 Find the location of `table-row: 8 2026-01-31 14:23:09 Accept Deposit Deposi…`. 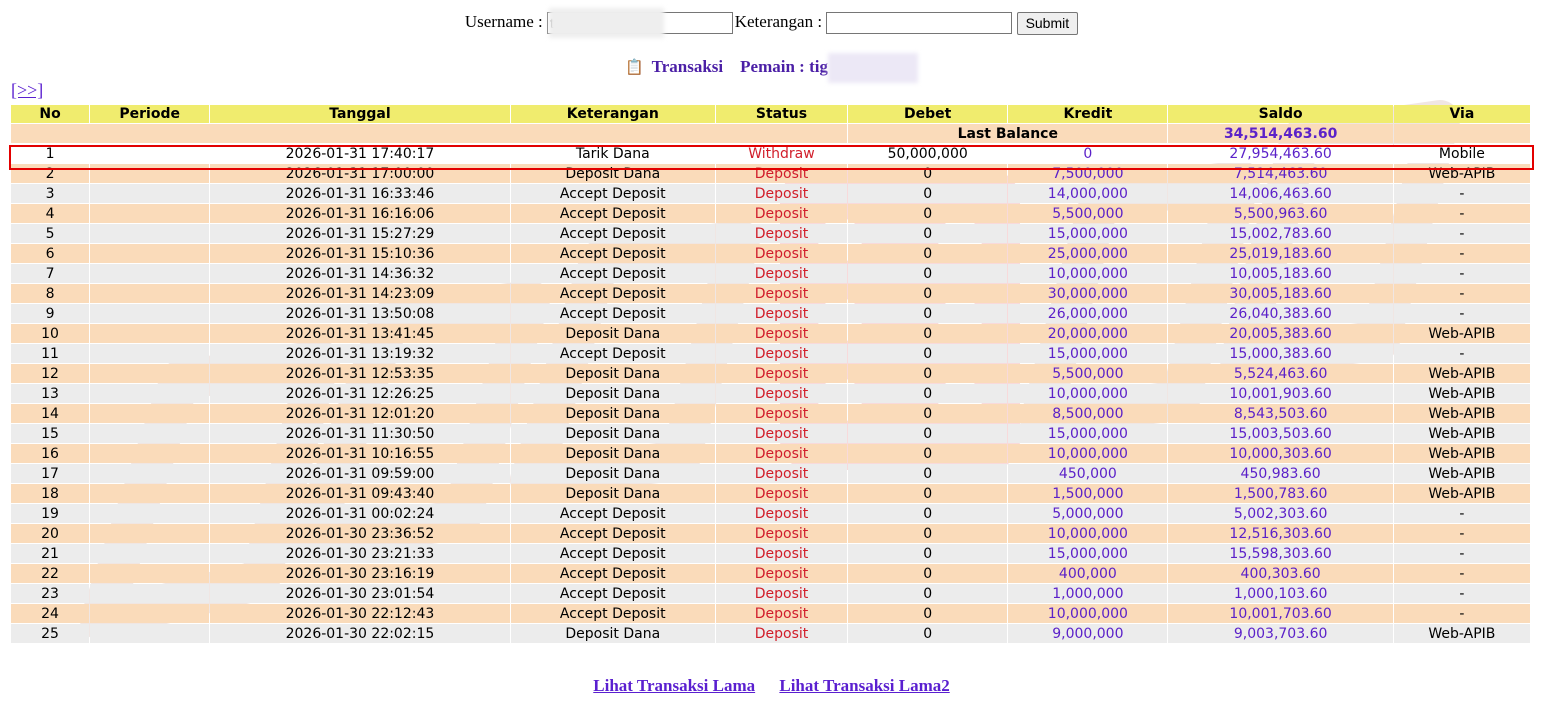

table-row: 8 2026-01-31 14:23:09 Accept Deposit Deposi… is located at coordinates (770, 293).